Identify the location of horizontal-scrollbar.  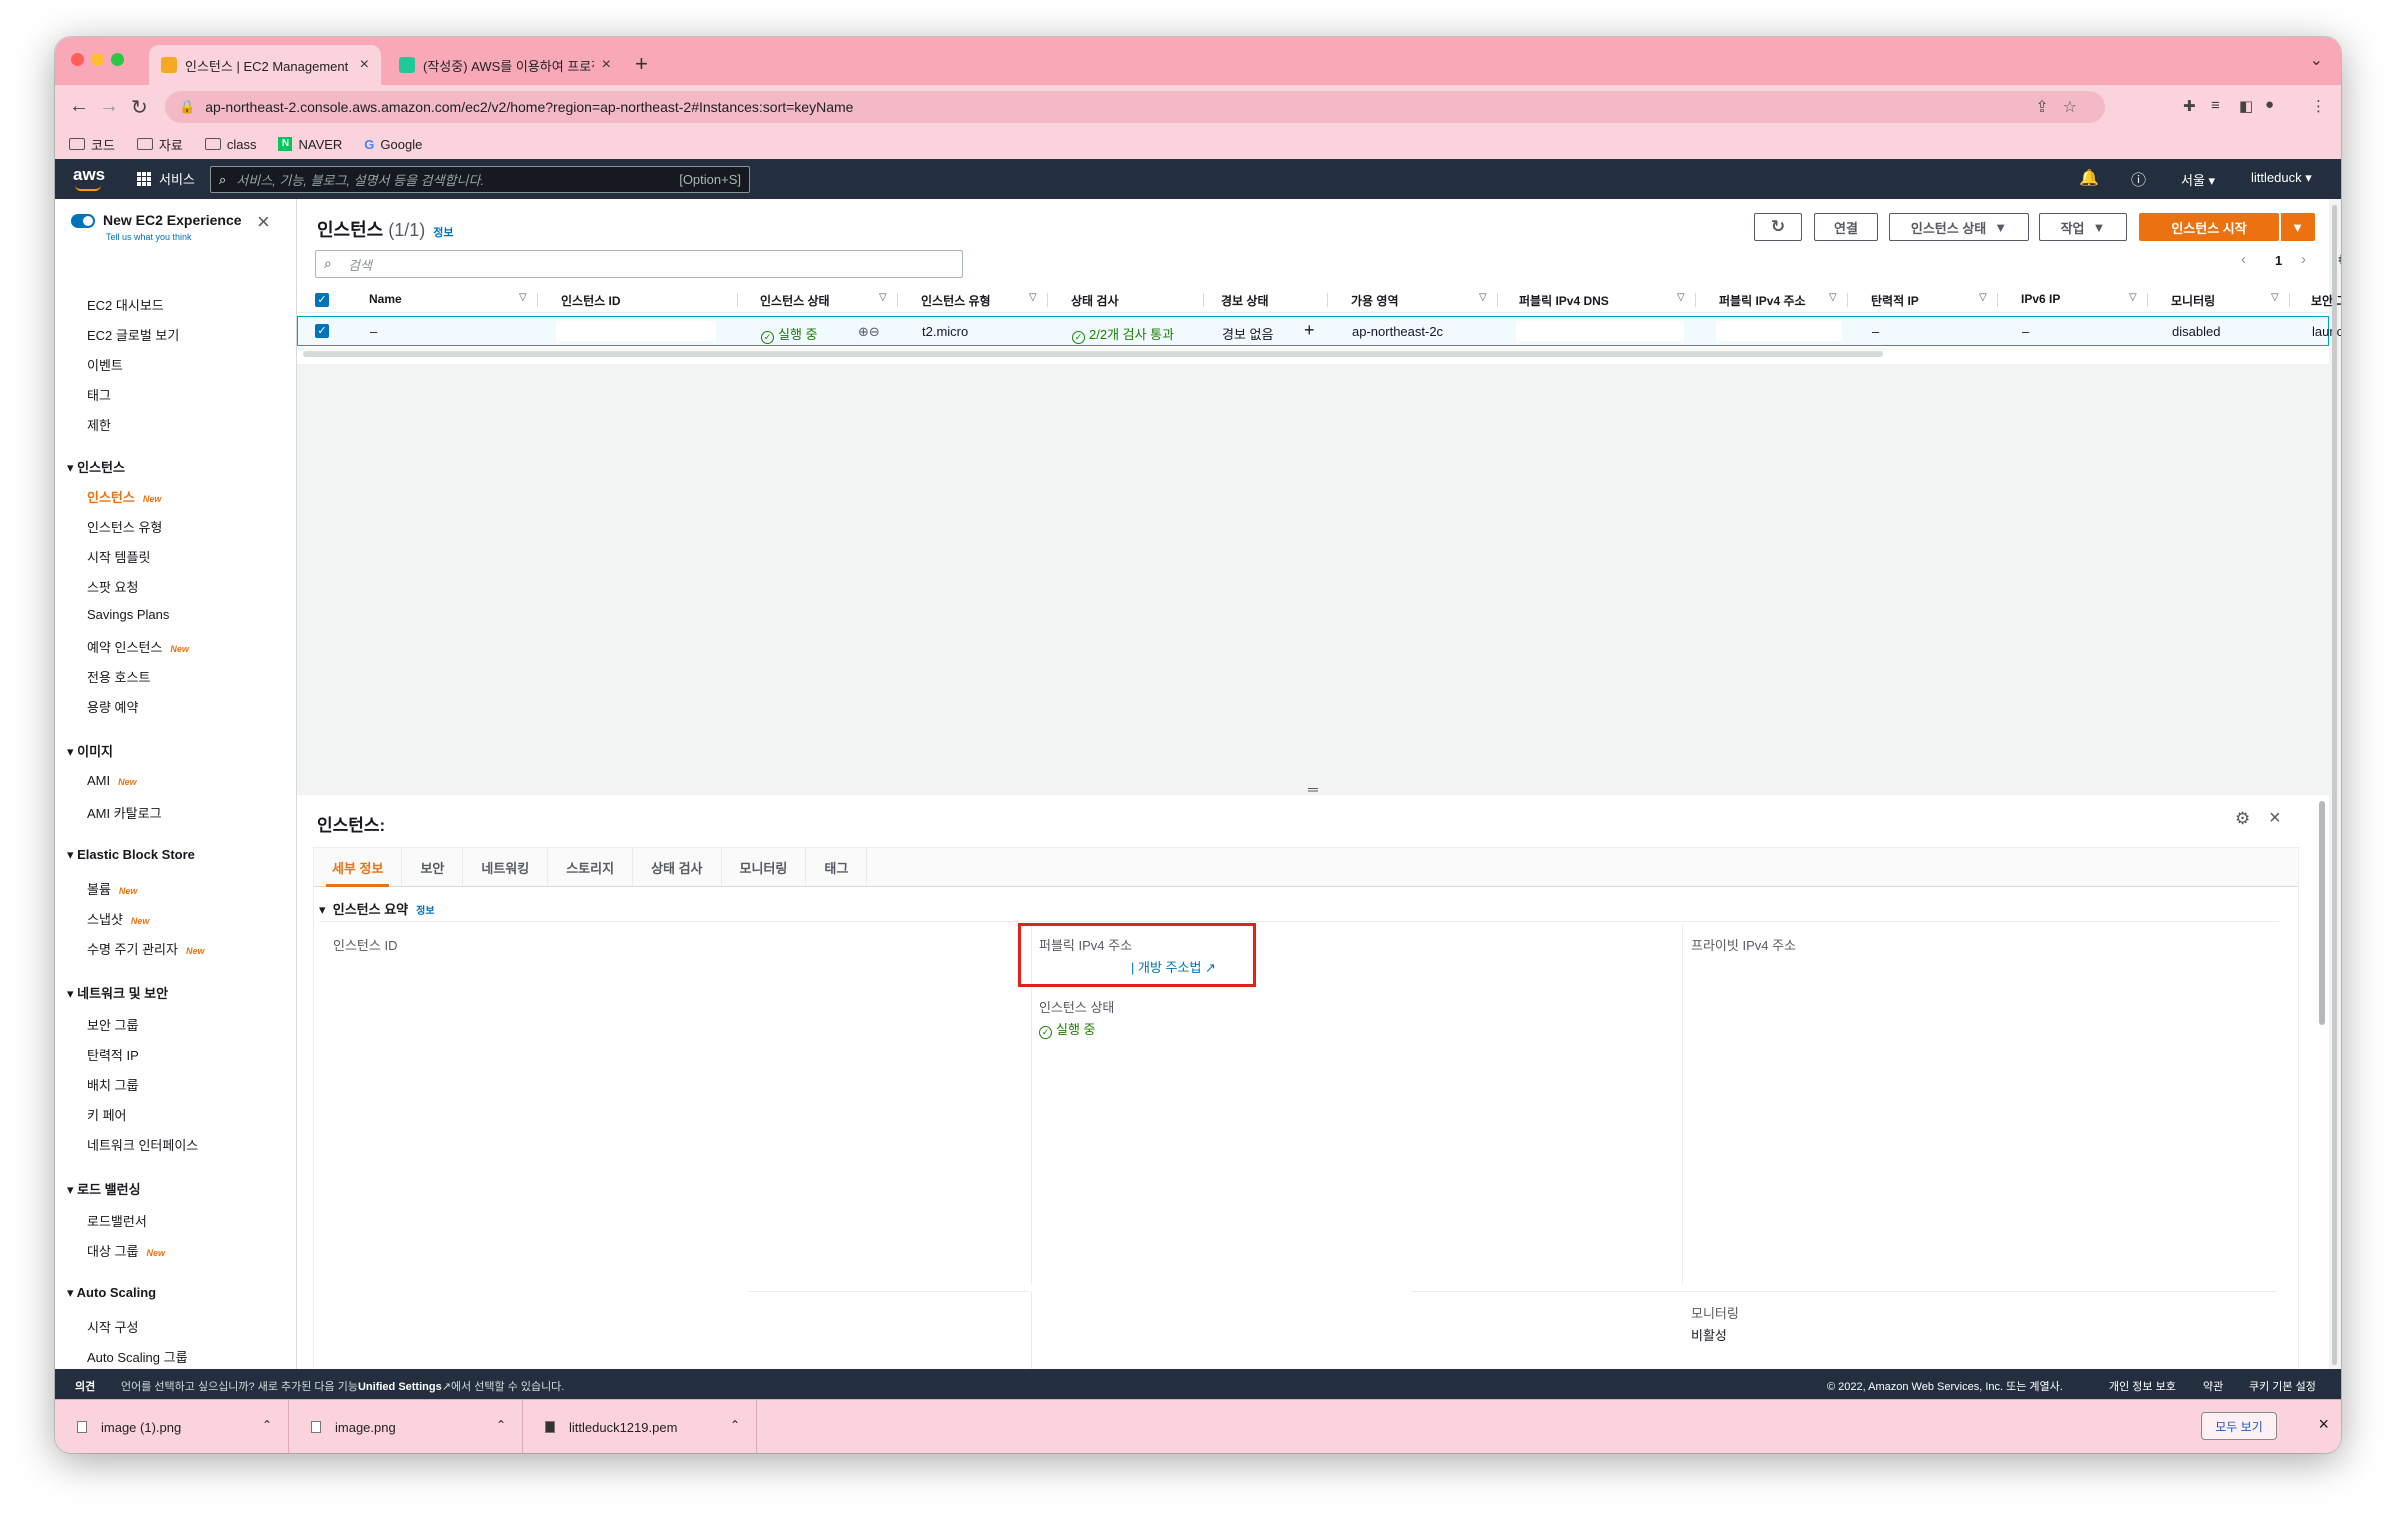
(1093, 354).